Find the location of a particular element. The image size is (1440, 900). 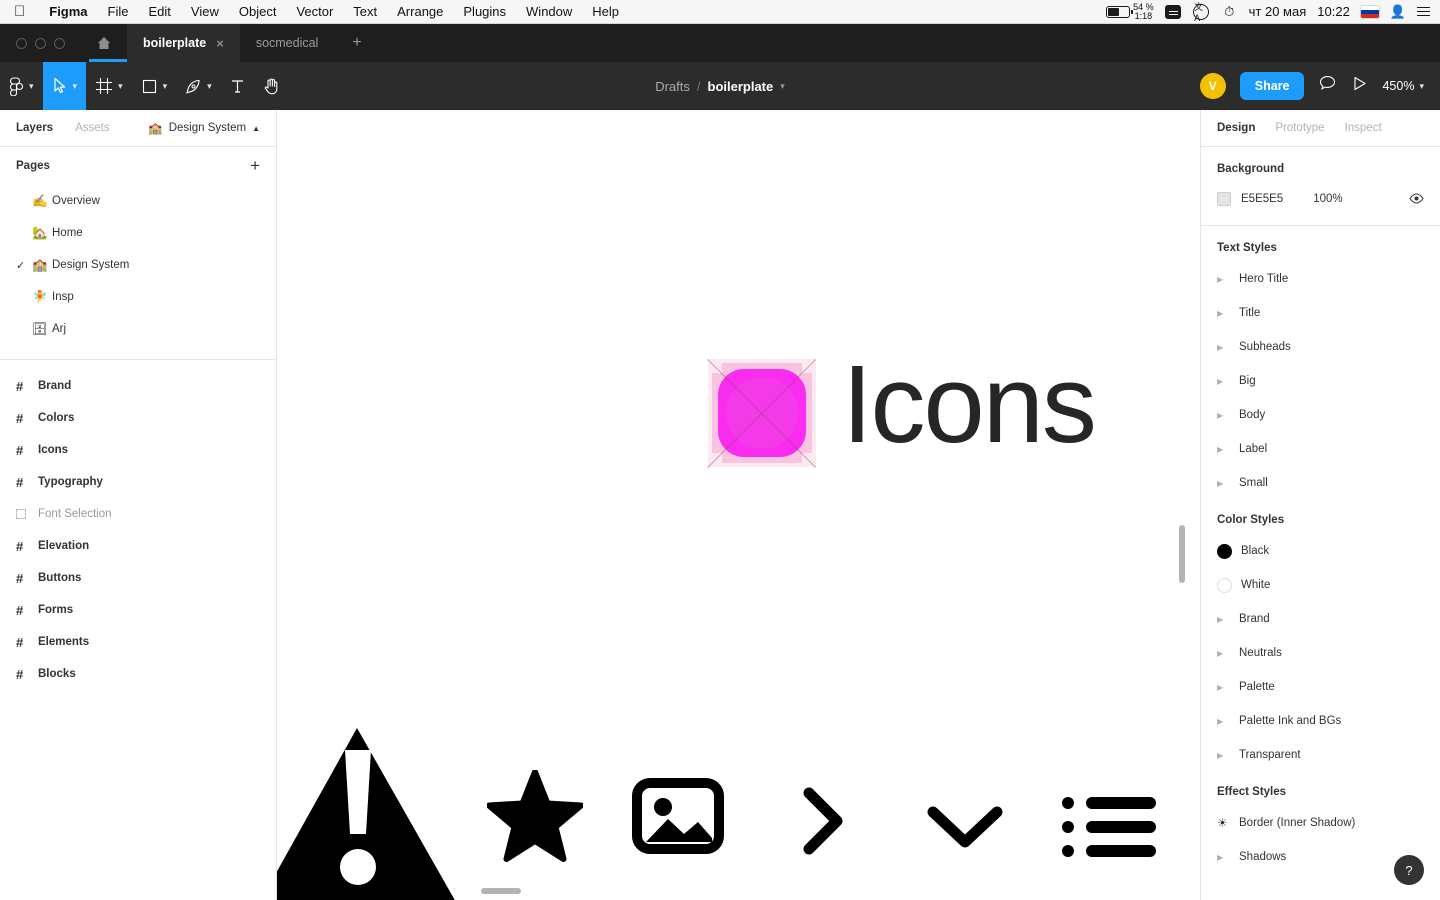

menu-text: Text is located at coordinates (365, 11).